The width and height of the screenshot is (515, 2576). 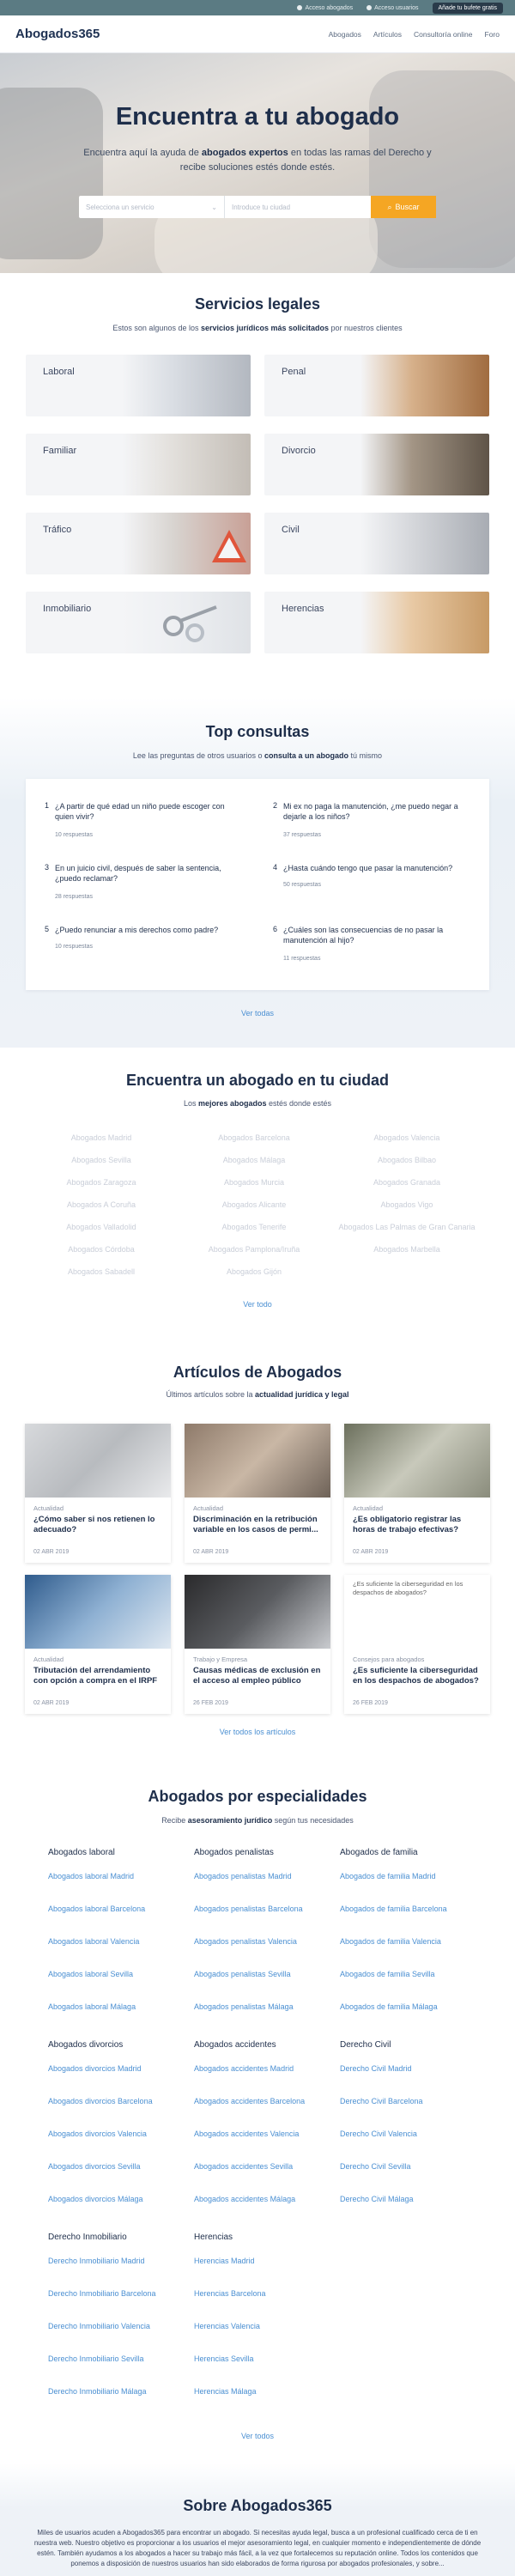 I want to click on city-input: Introduce tu ciudad, so click(x=298, y=207).